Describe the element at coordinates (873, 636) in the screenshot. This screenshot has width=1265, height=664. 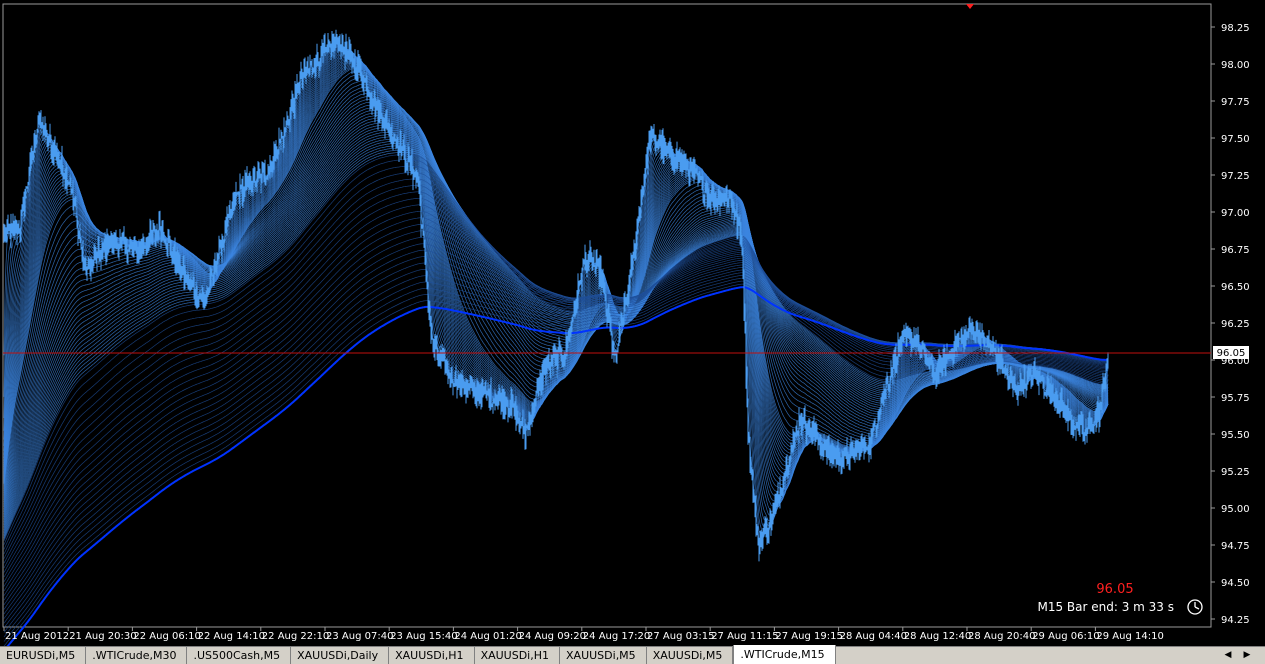
I see `time-tick-label: 28 Aug 04:40` at that location.